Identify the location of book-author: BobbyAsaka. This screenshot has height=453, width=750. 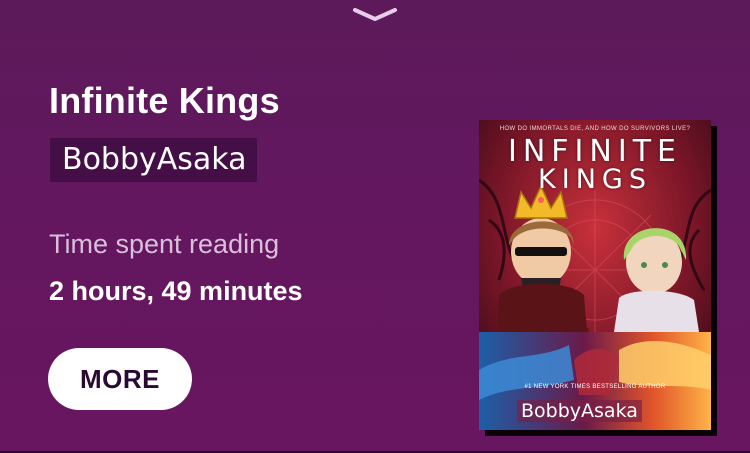
(153, 160).